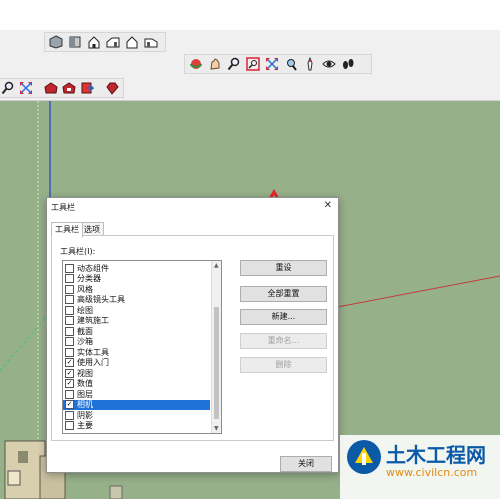 The image size is (500, 499). Describe the element at coordinates (89, 278) in the screenshot. I see `list-item-label: 分类器` at that location.